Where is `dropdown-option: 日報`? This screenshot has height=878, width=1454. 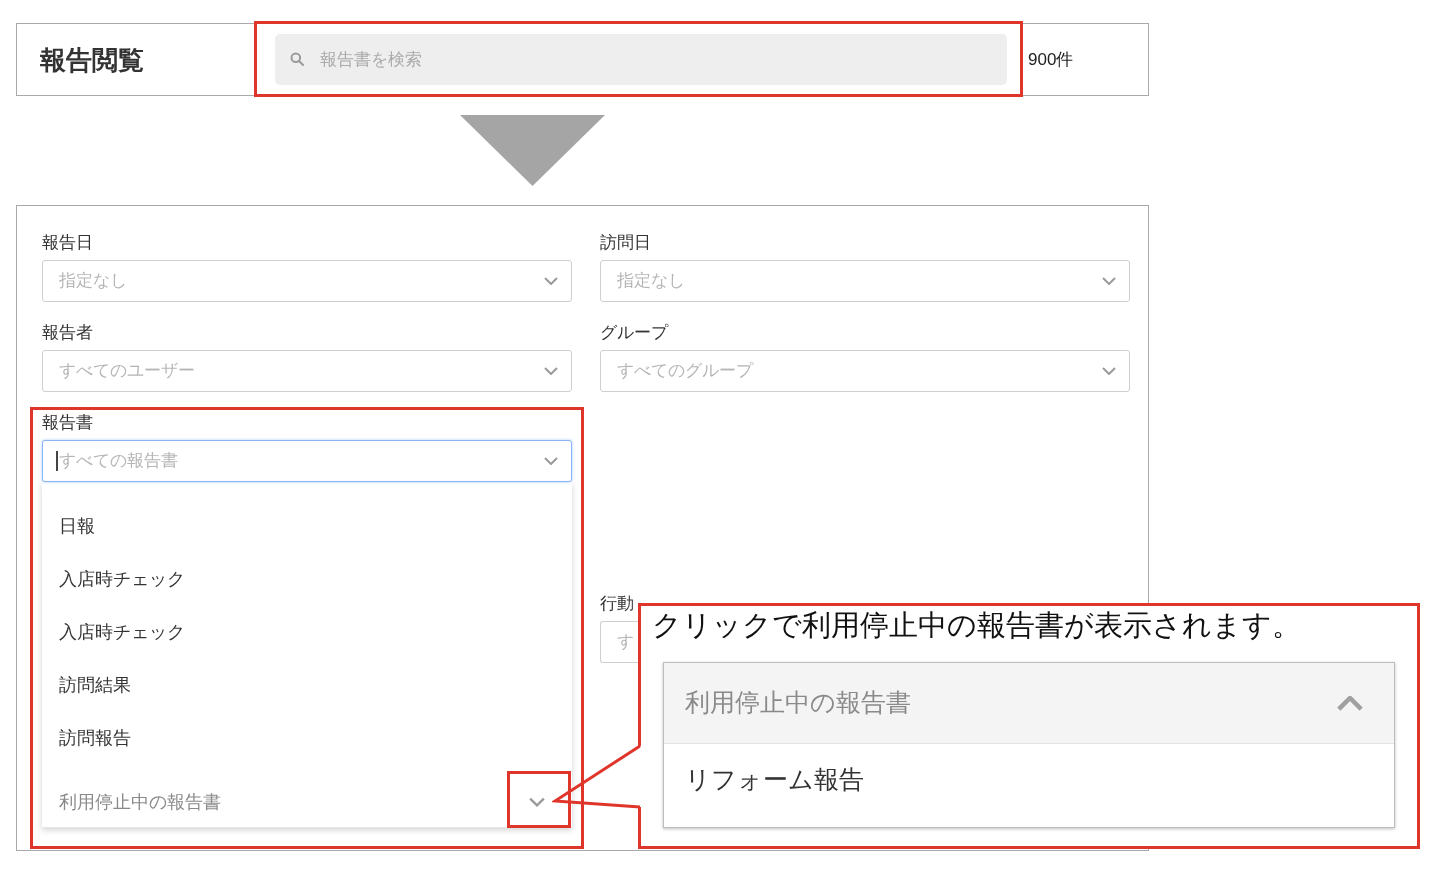 dropdown-option: 日報 is located at coordinates (307, 526).